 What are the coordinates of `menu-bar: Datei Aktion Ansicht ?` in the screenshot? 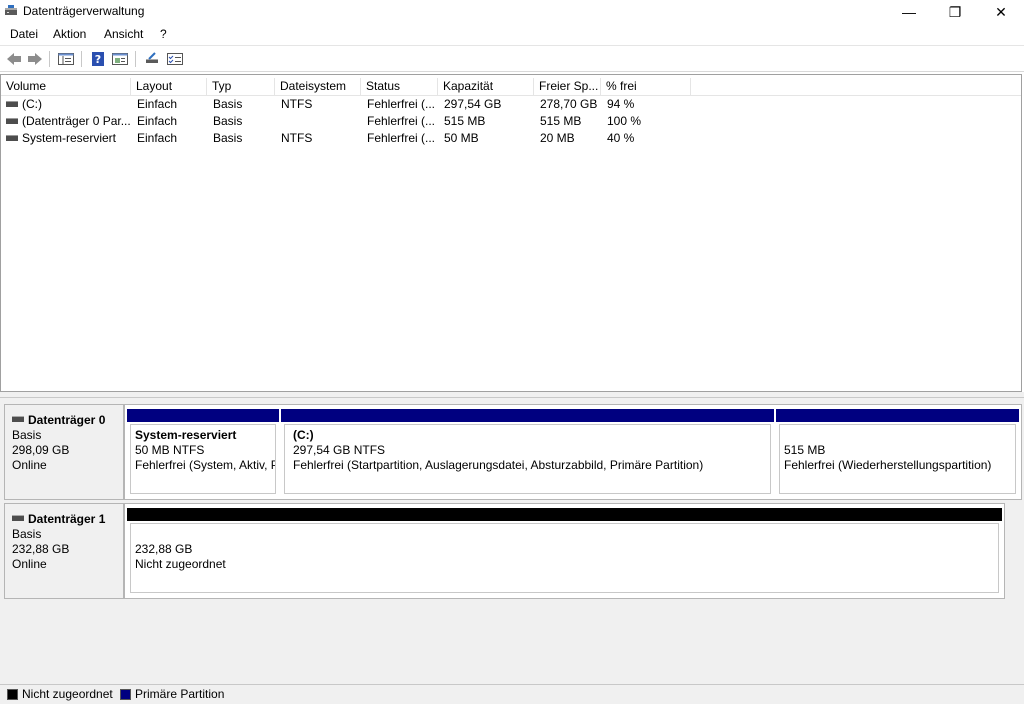 It's located at (512, 34).